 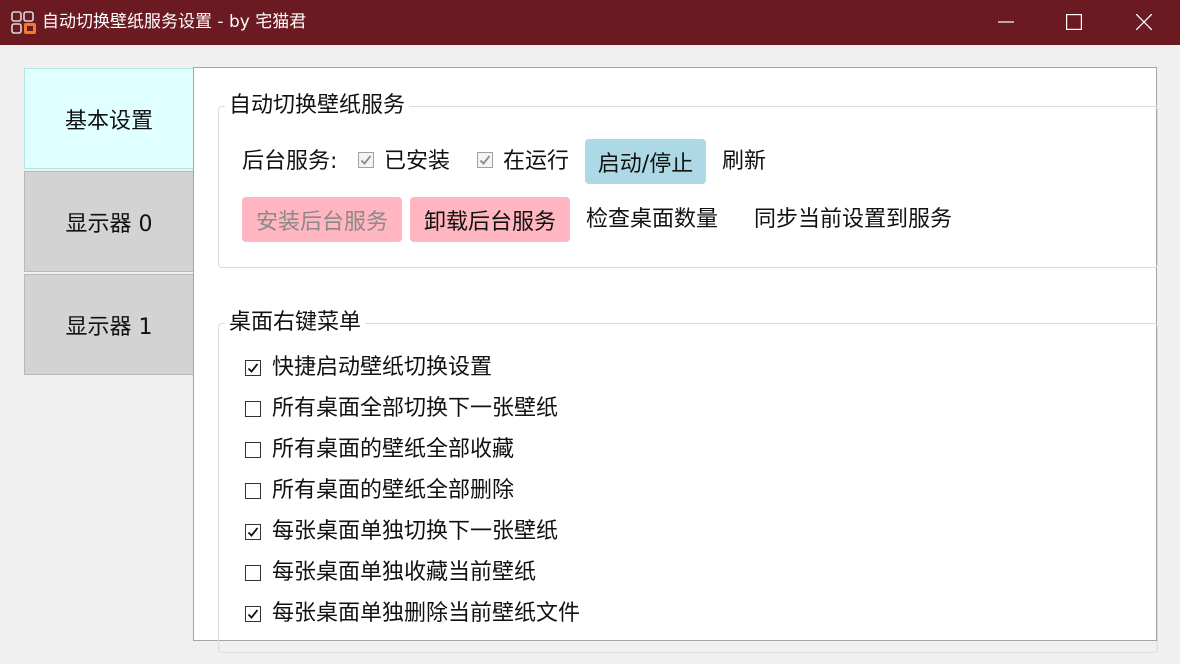 I want to click on menu-item-label: 快捷启动壁纸切换设置, so click(x=382, y=368).